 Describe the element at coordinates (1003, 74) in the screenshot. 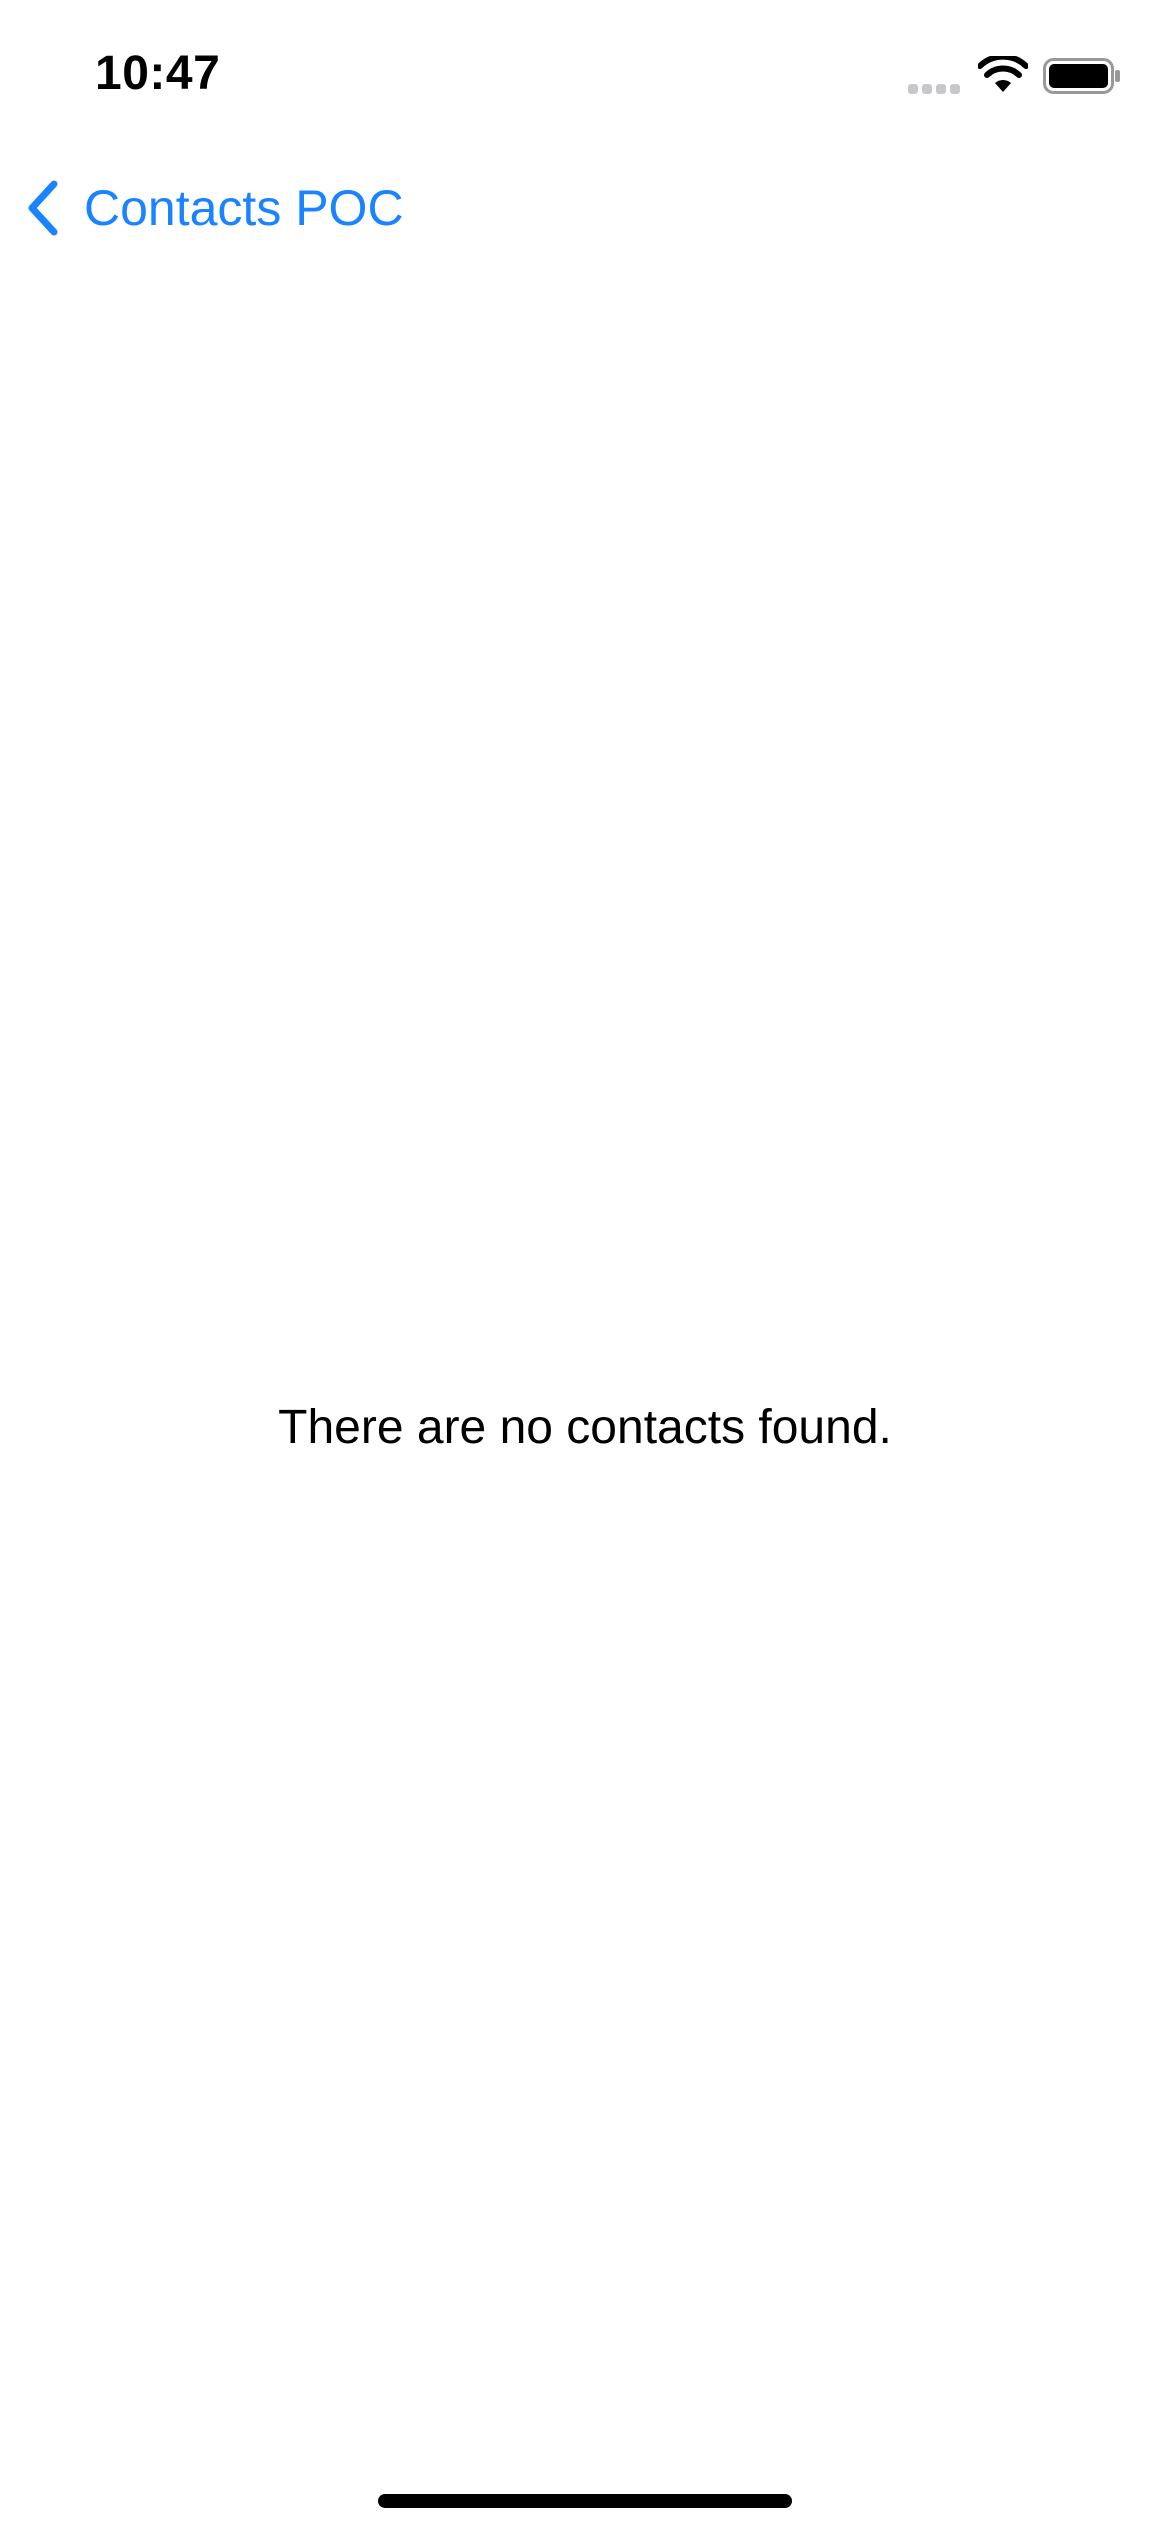

I see `wifi-icon` at that location.